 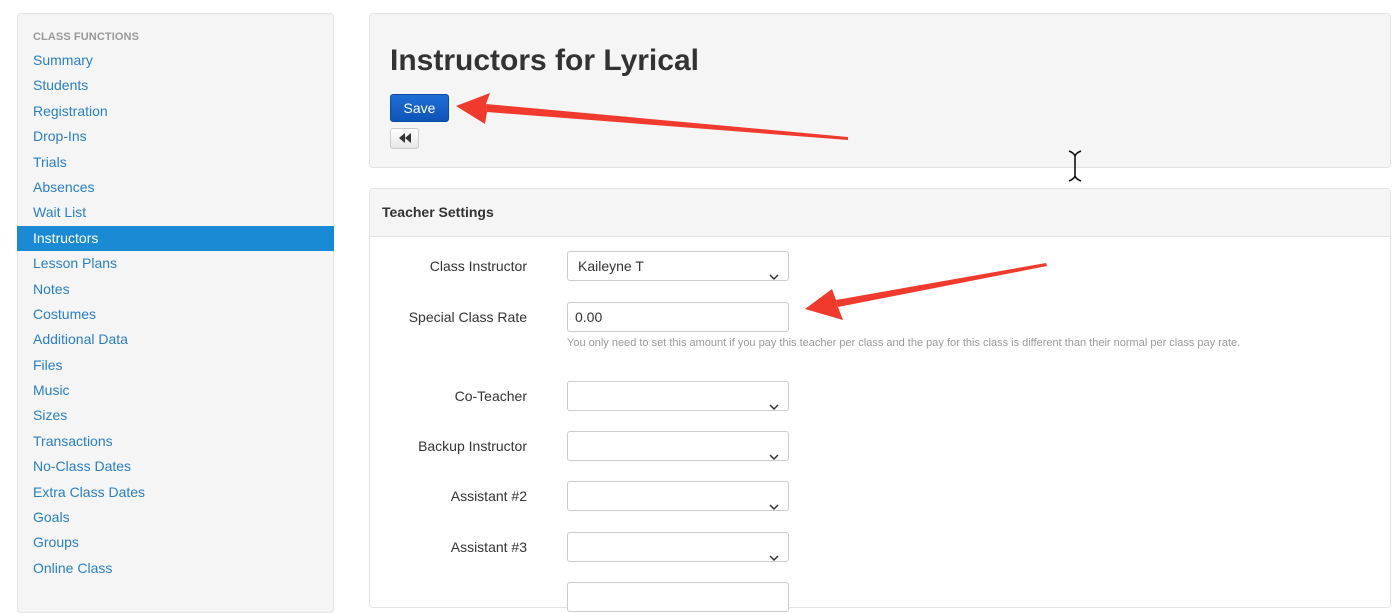 What do you see at coordinates (678, 446) in the screenshot?
I see `backup-instructor-select` at bounding box center [678, 446].